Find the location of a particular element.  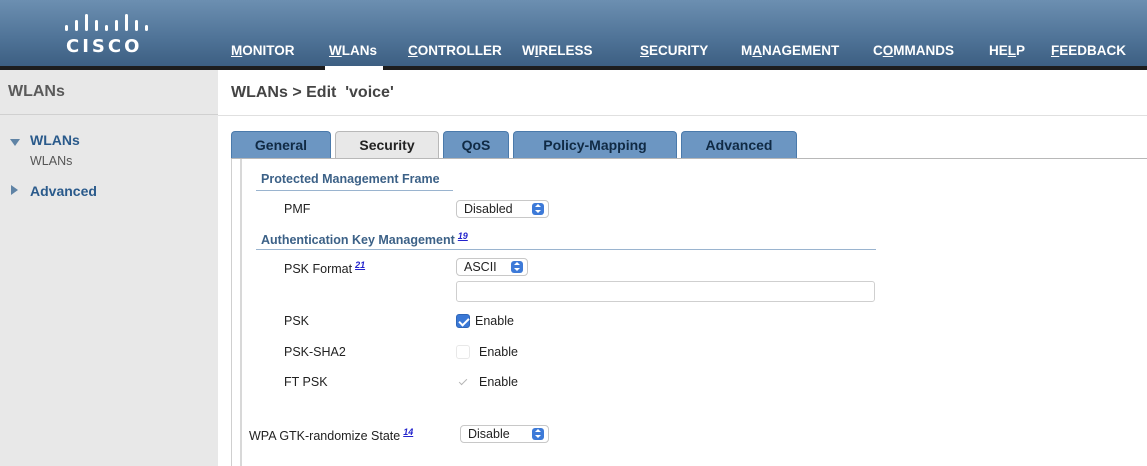

tab-policy-mapping: Policy-Mapping is located at coordinates (595, 145).